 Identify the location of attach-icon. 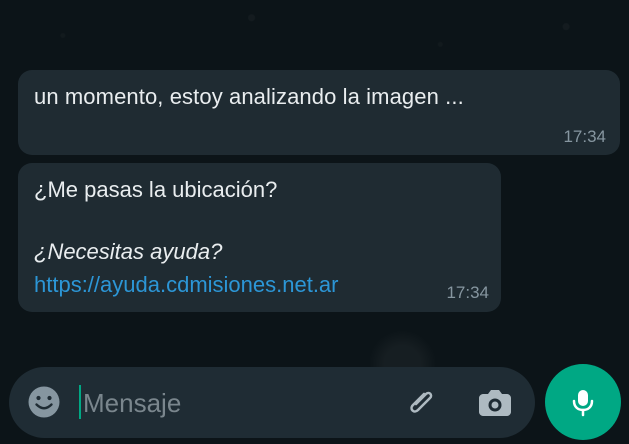
(422, 402).